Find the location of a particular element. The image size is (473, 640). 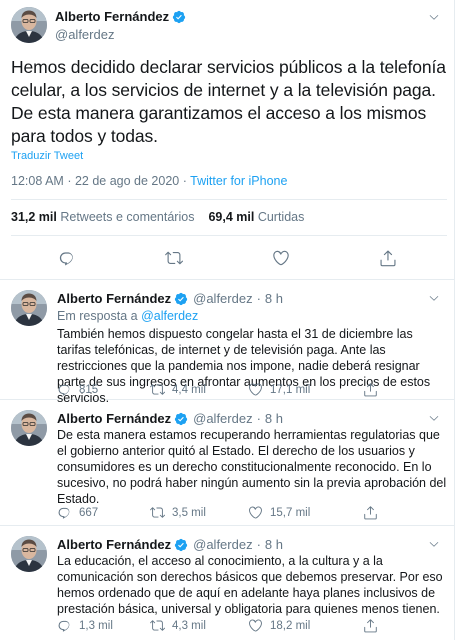

reply-count: 667 is located at coordinates (89, 512).